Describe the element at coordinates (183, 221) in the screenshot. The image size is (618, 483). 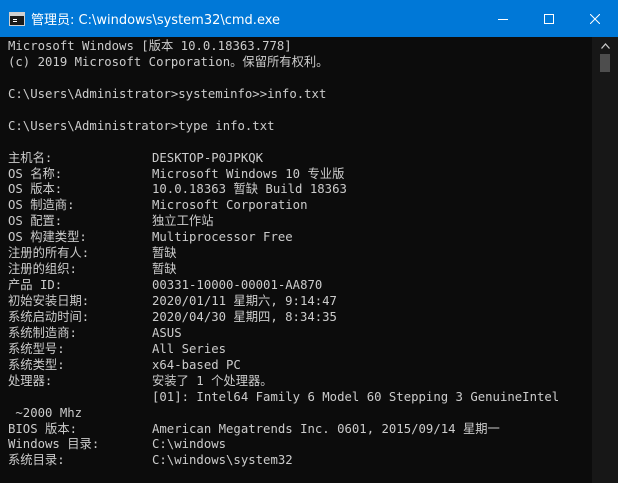
I see `info-value: 独立工作站` at that location.